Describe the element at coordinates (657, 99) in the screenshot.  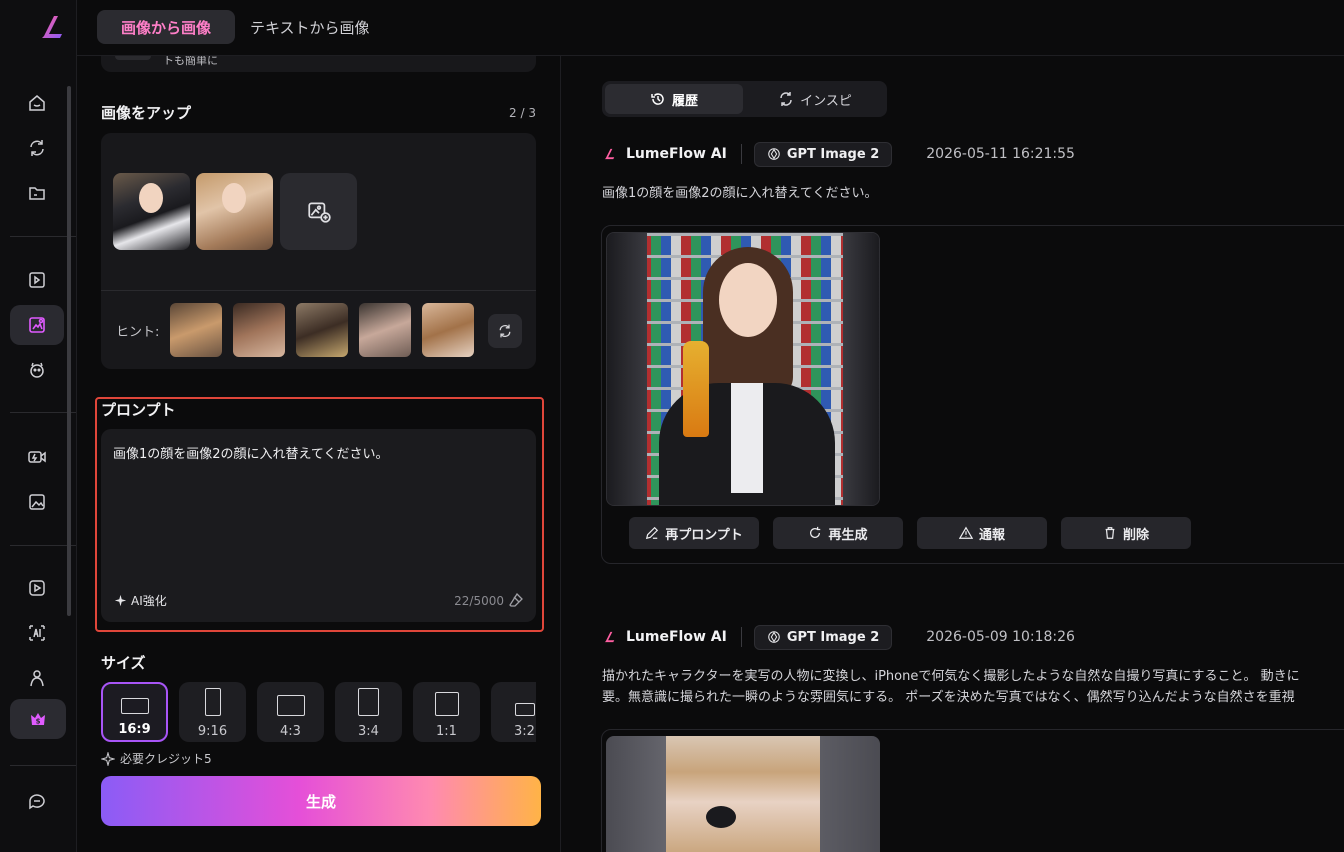
I see `clock-icon` at that location.